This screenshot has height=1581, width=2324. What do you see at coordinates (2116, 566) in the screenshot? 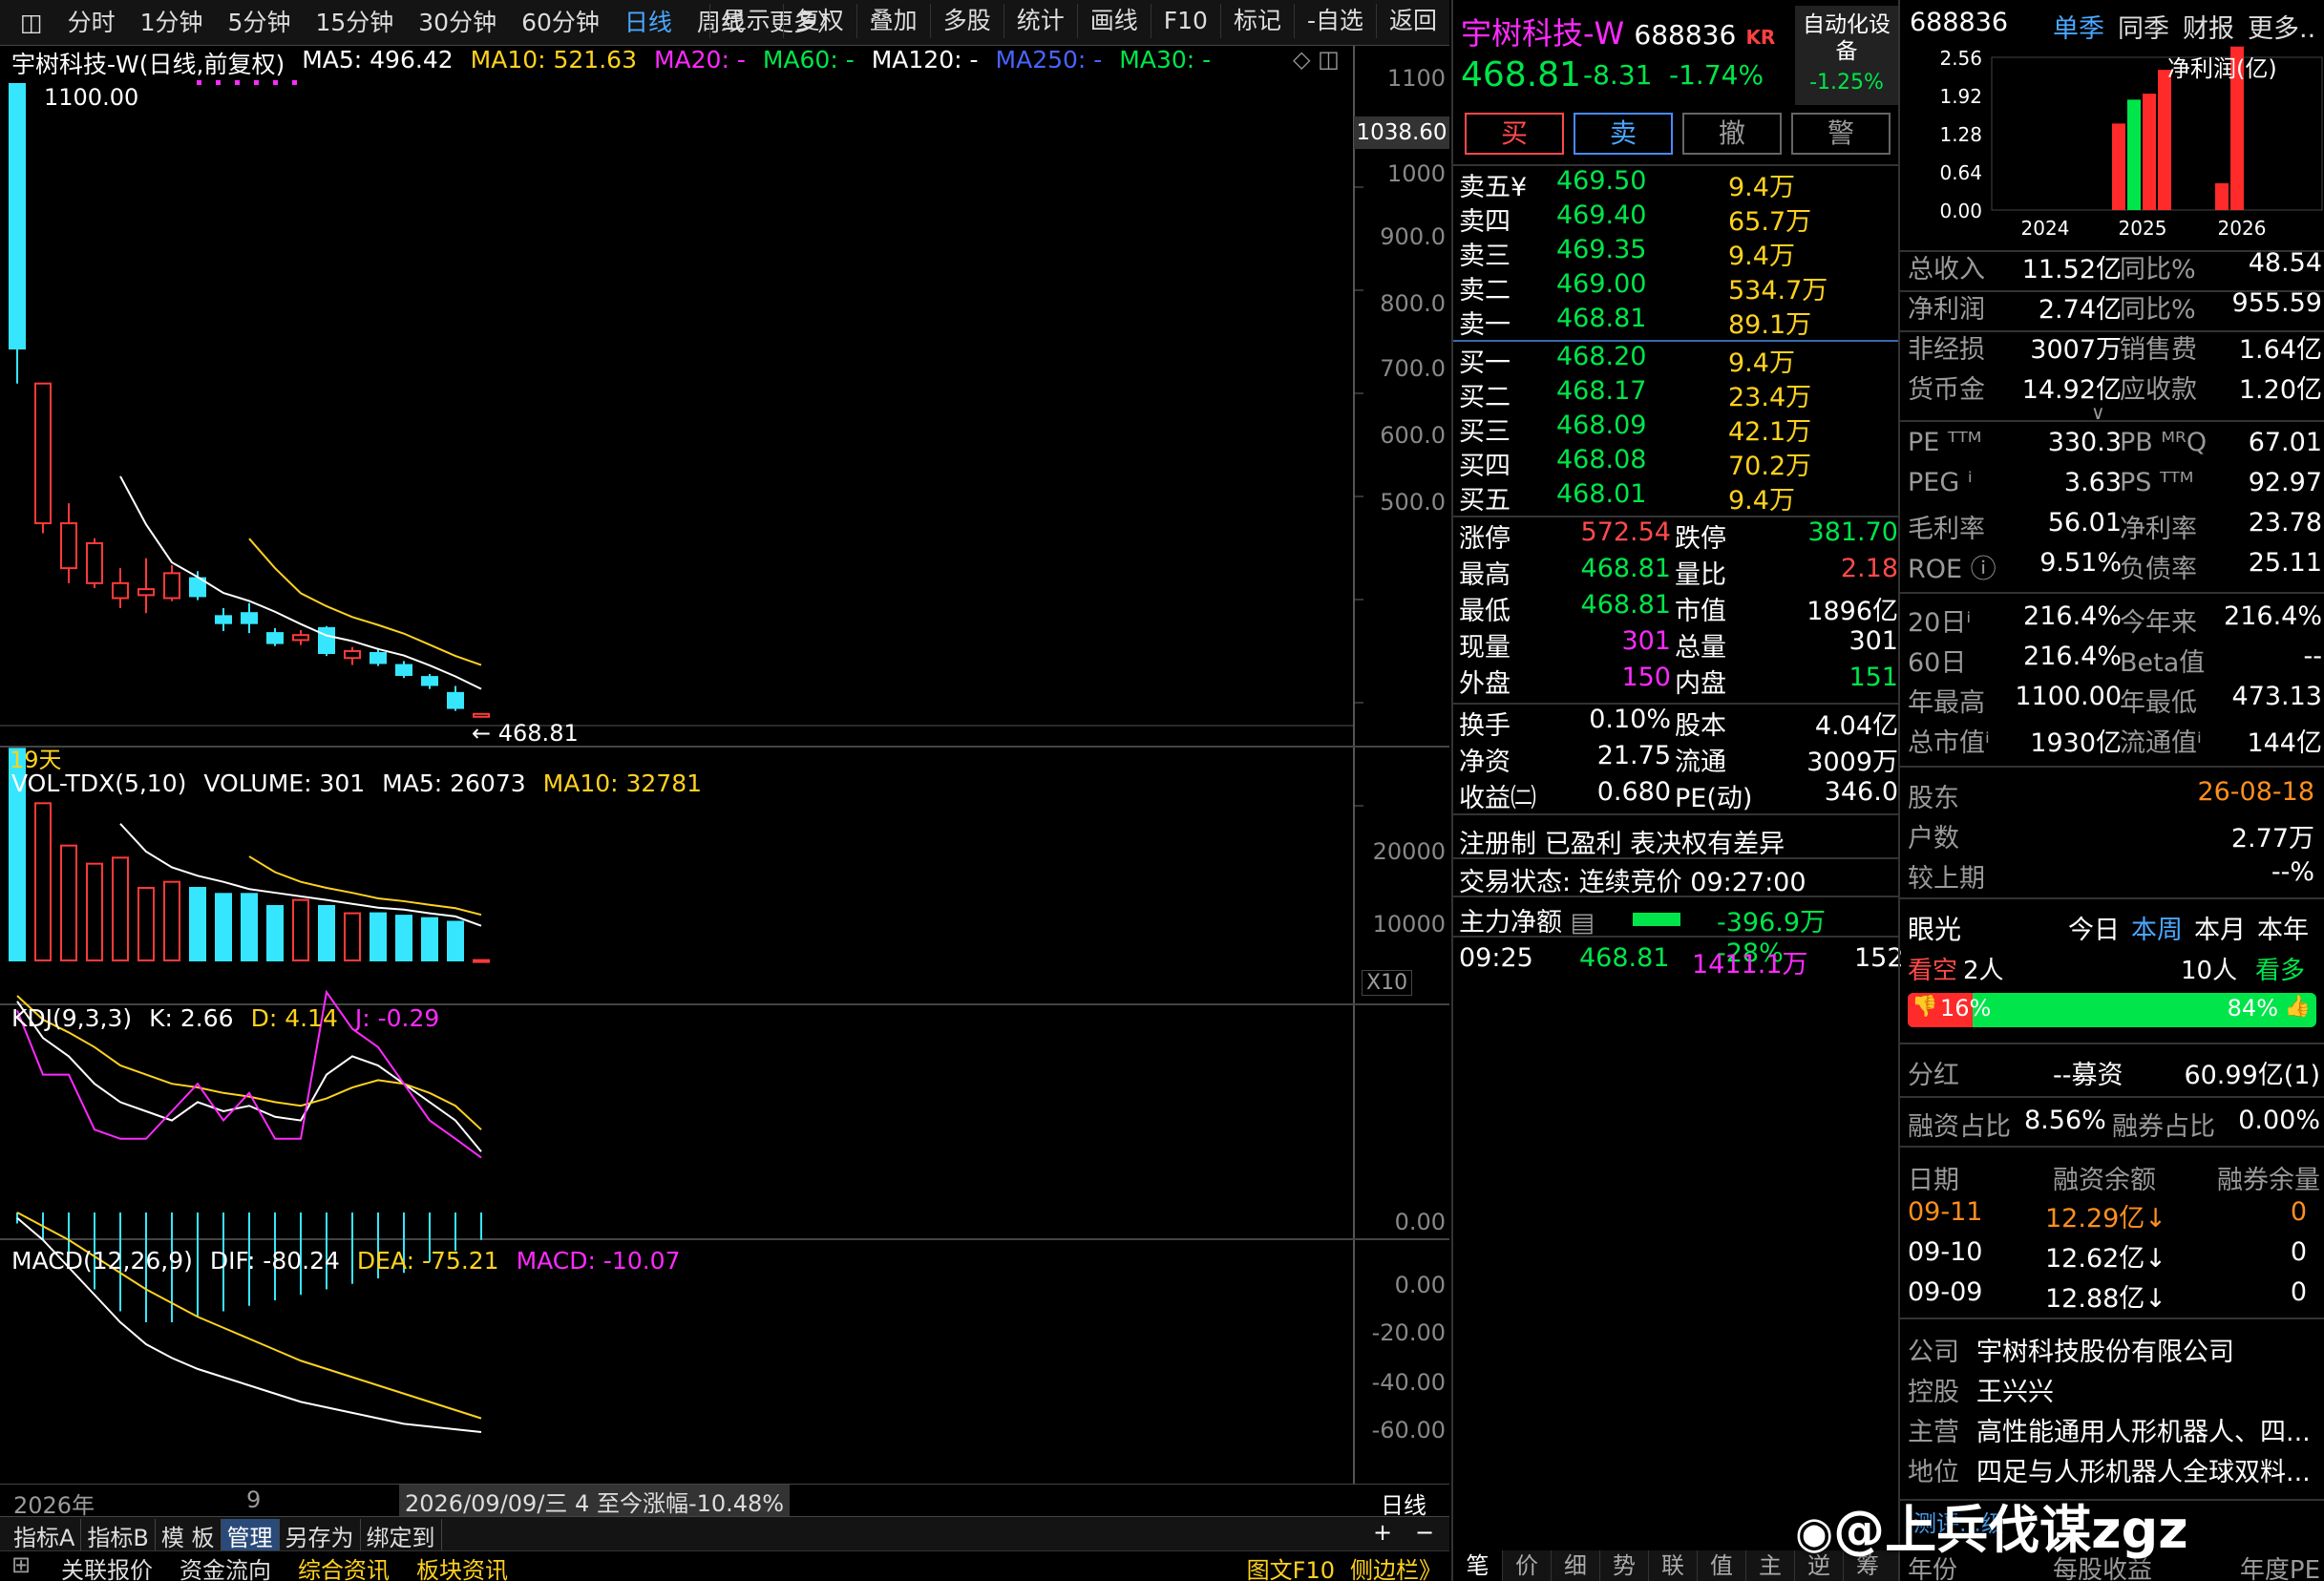
I see `fin-row: ROE ⓘ 9.51% 负债率 25.11` at bounding box center [2116, 566].